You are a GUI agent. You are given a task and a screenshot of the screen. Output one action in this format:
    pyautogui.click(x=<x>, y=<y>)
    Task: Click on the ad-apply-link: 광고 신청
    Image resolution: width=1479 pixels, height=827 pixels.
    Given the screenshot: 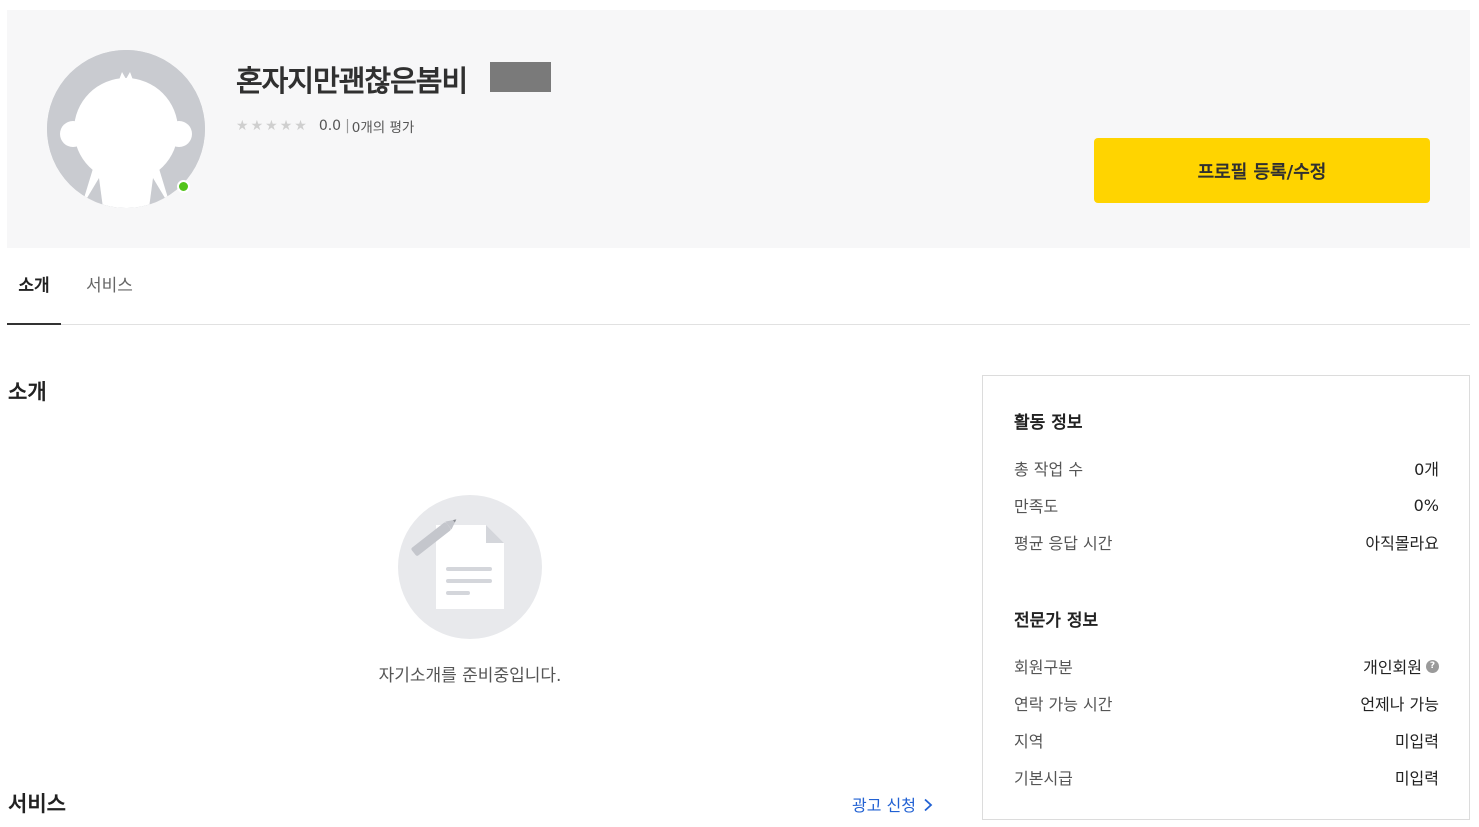 What is the action you would take?
    pyautogui.click(x=892, y=804)
    